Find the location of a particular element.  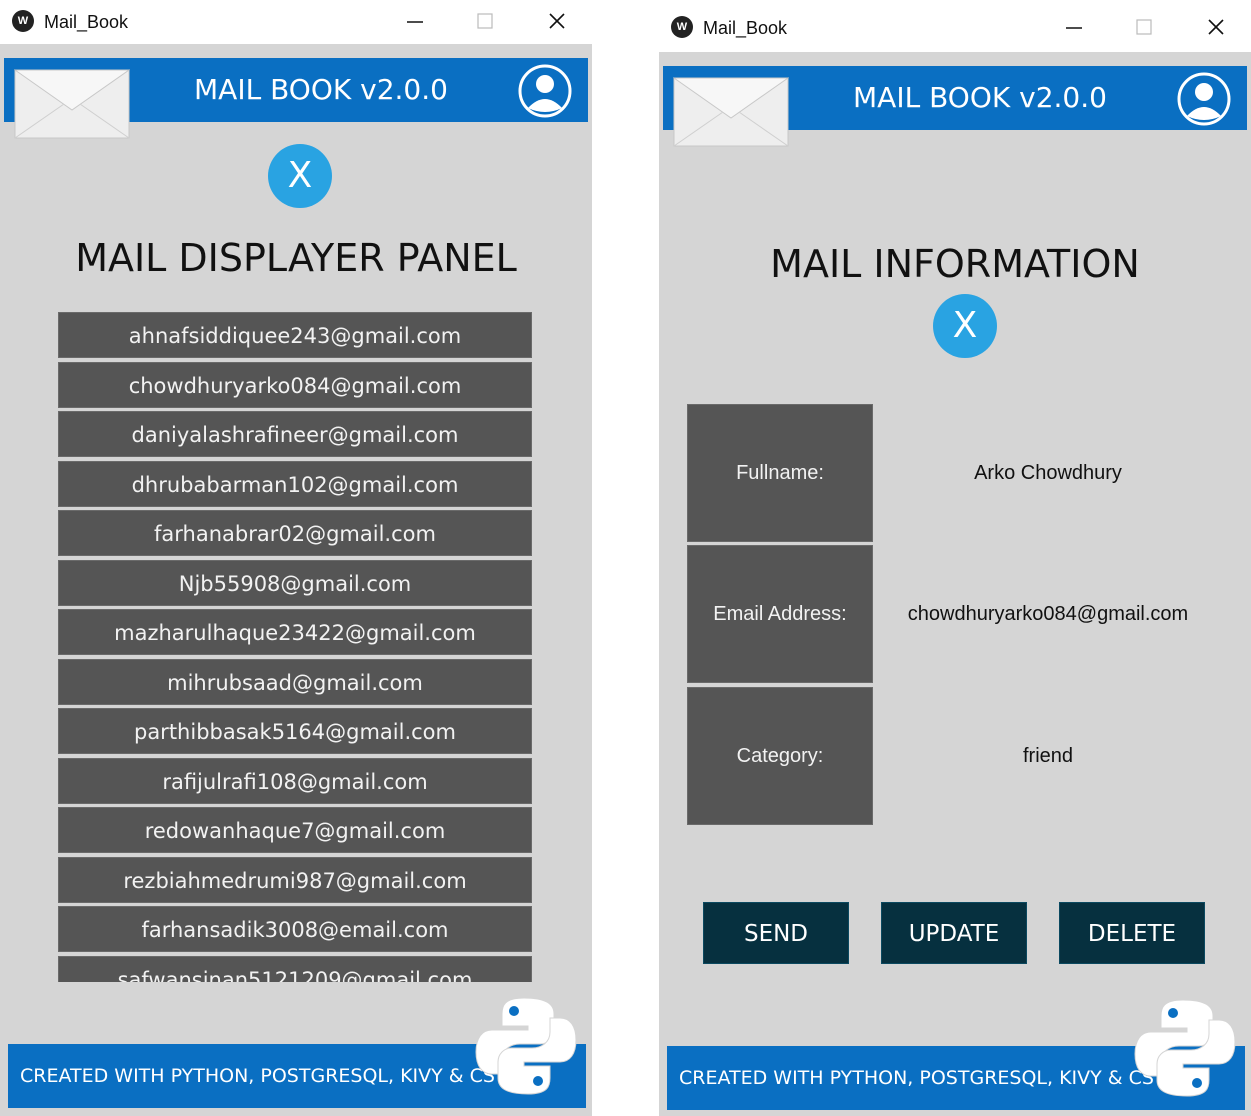

category-value: friend is located at coordinates (1048, 755).